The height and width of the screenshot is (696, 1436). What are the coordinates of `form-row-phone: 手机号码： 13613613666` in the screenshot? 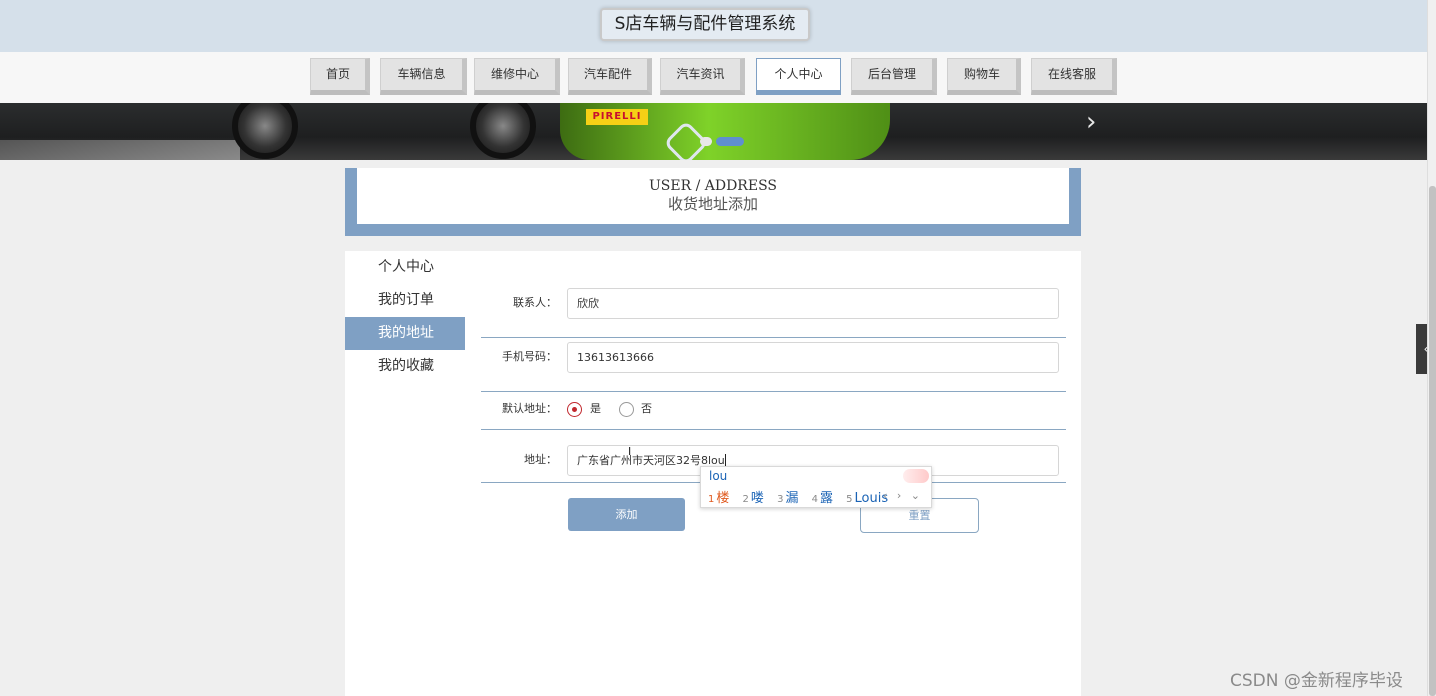 It's located at (773, 366).